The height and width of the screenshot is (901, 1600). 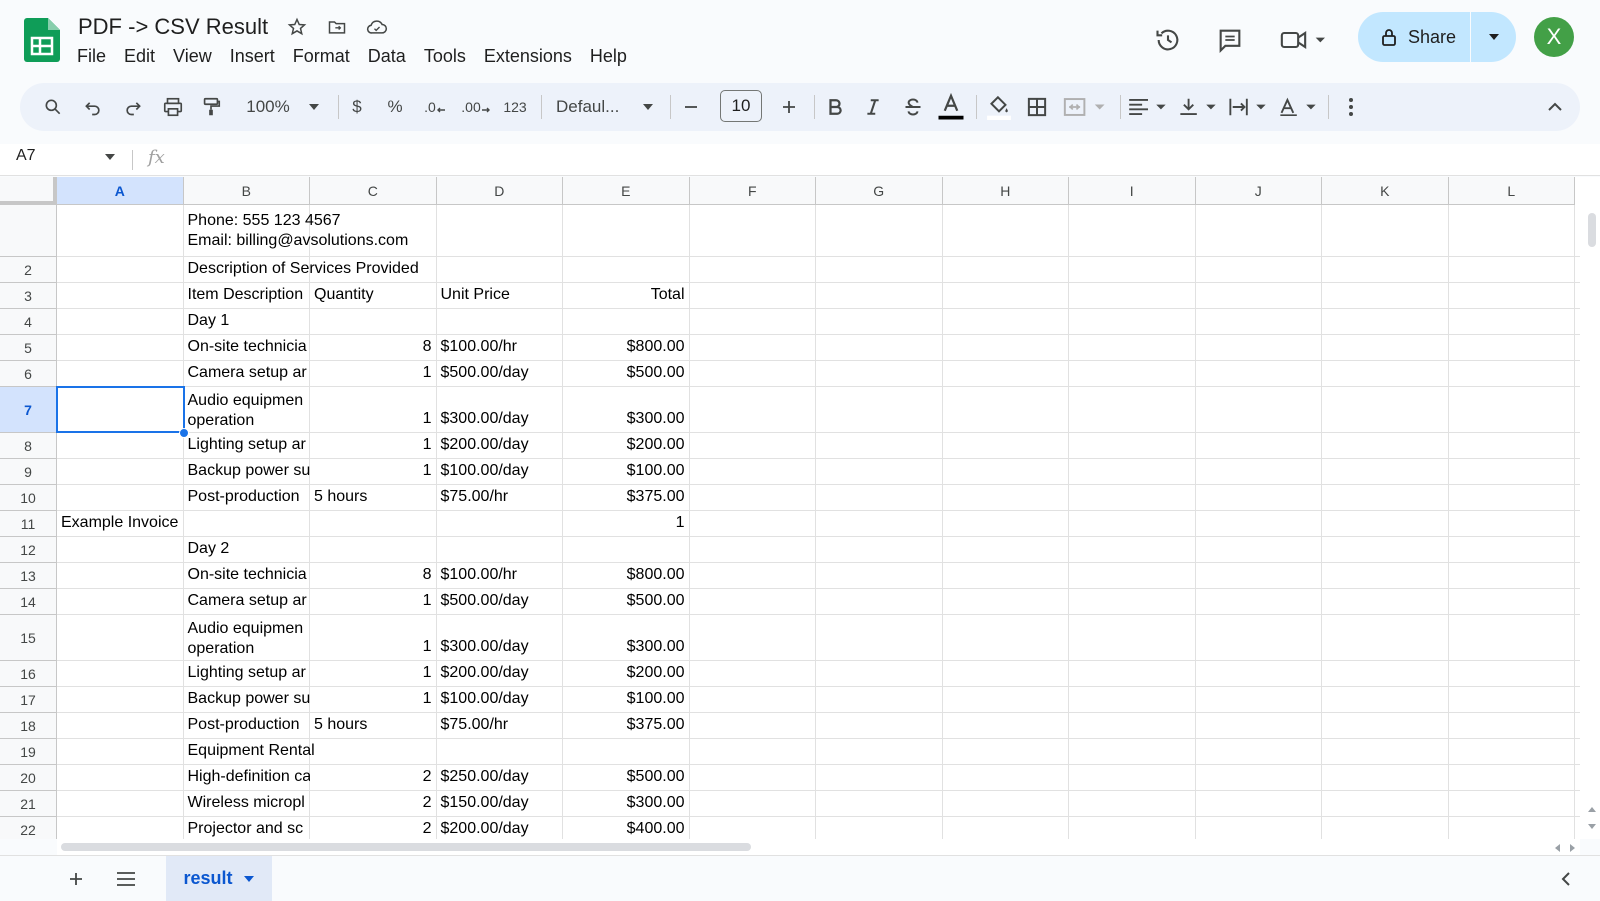 What do you see at coordinates (247, 699) in the screenshot?
I see `cell-b17: Backup power su` at bounding box center [247, 699].